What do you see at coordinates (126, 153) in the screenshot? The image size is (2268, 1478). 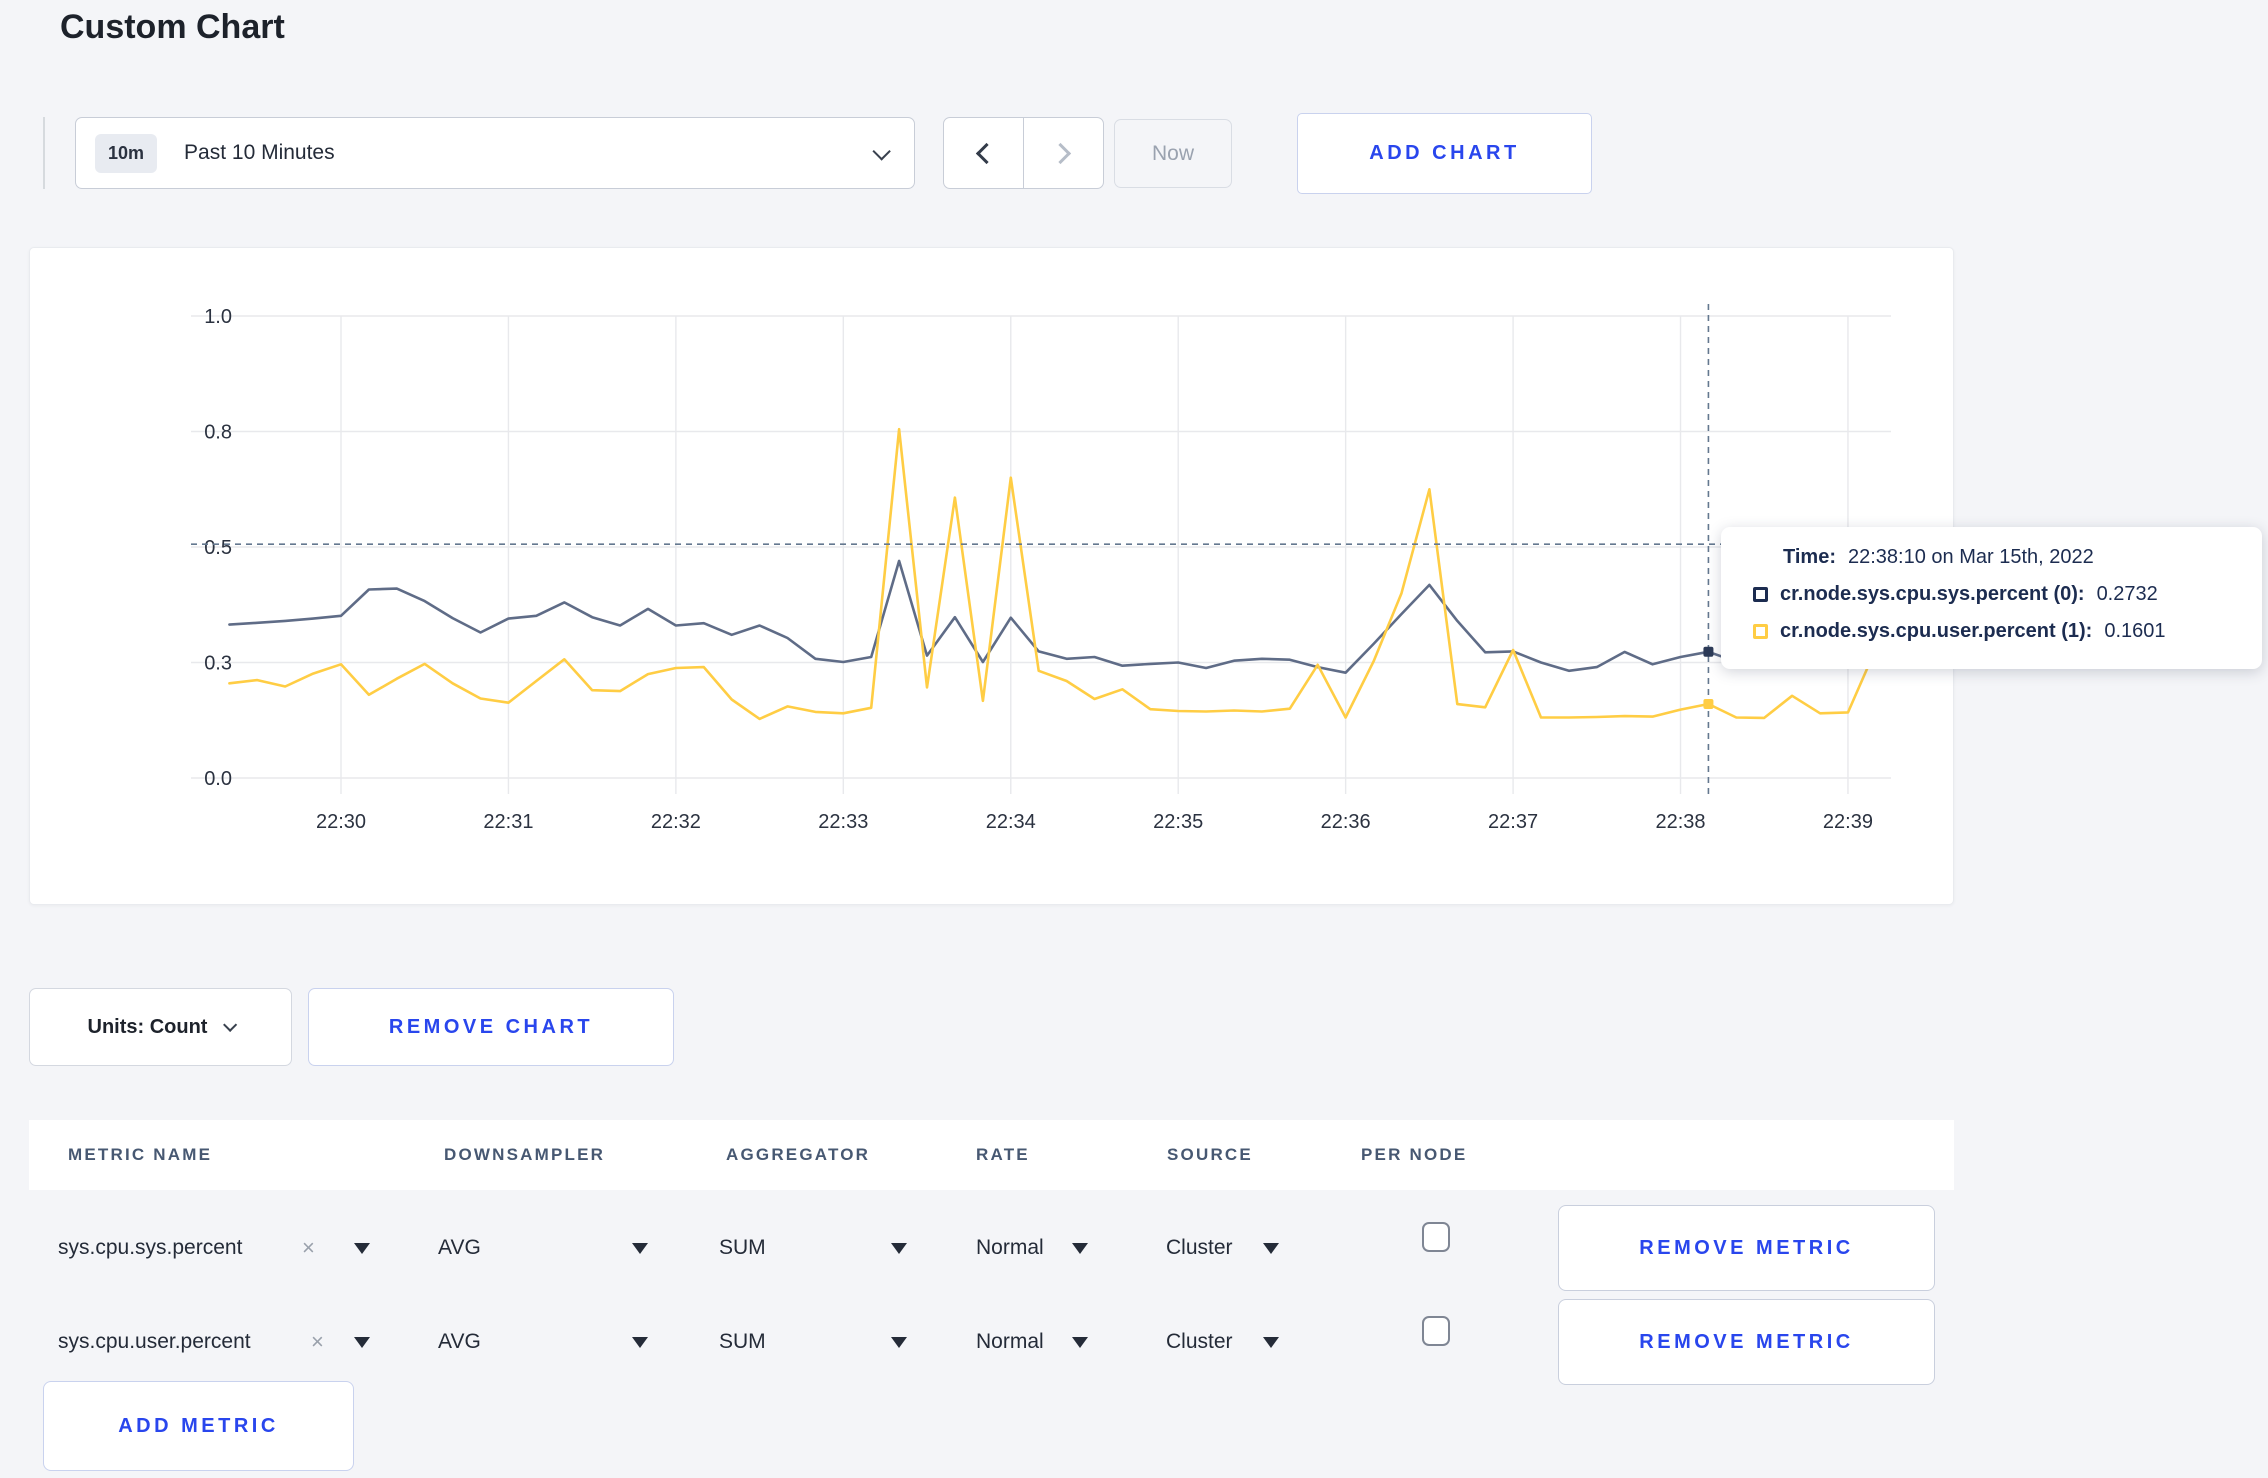 I see `time-range-badge: 10m` at bounding box center [126, 153].